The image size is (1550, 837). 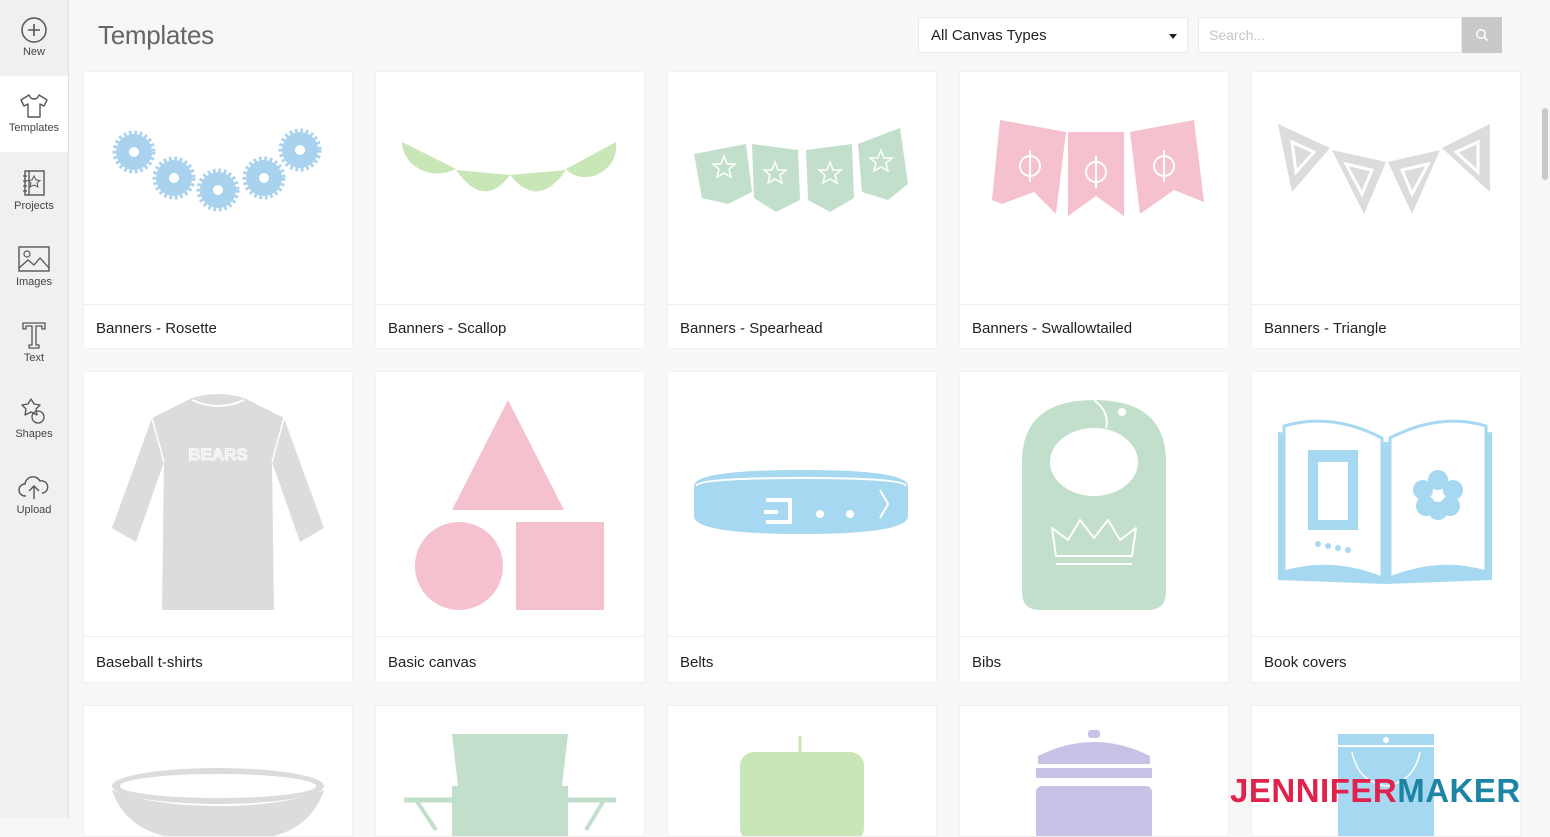 What do you see at coordinates (218, 454) in the screenshot?
I see `bears-shirt-text: BEARS` at bounding box center [218, 454].